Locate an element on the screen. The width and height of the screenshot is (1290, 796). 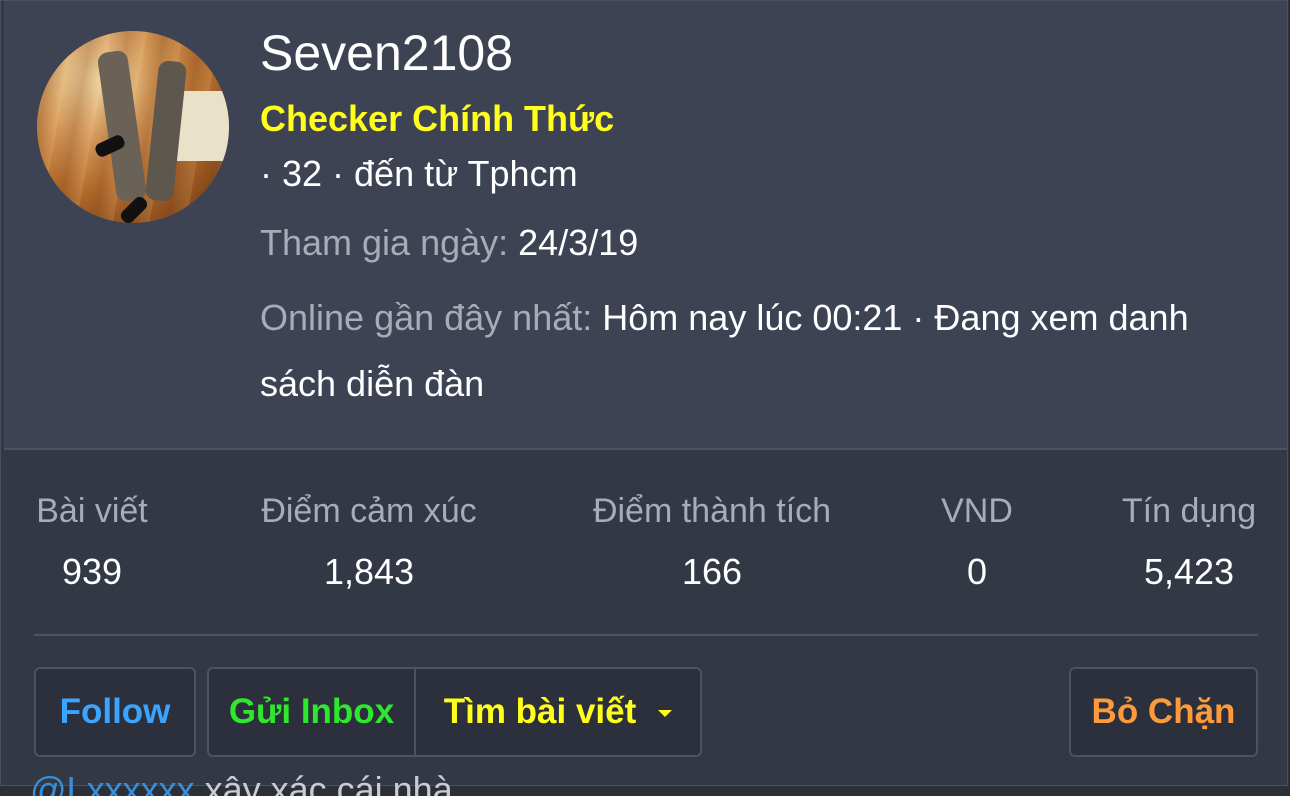
underlying-post-text: @Lxxxxxx xây xác cái nhà is located at coordinates (241, 783).